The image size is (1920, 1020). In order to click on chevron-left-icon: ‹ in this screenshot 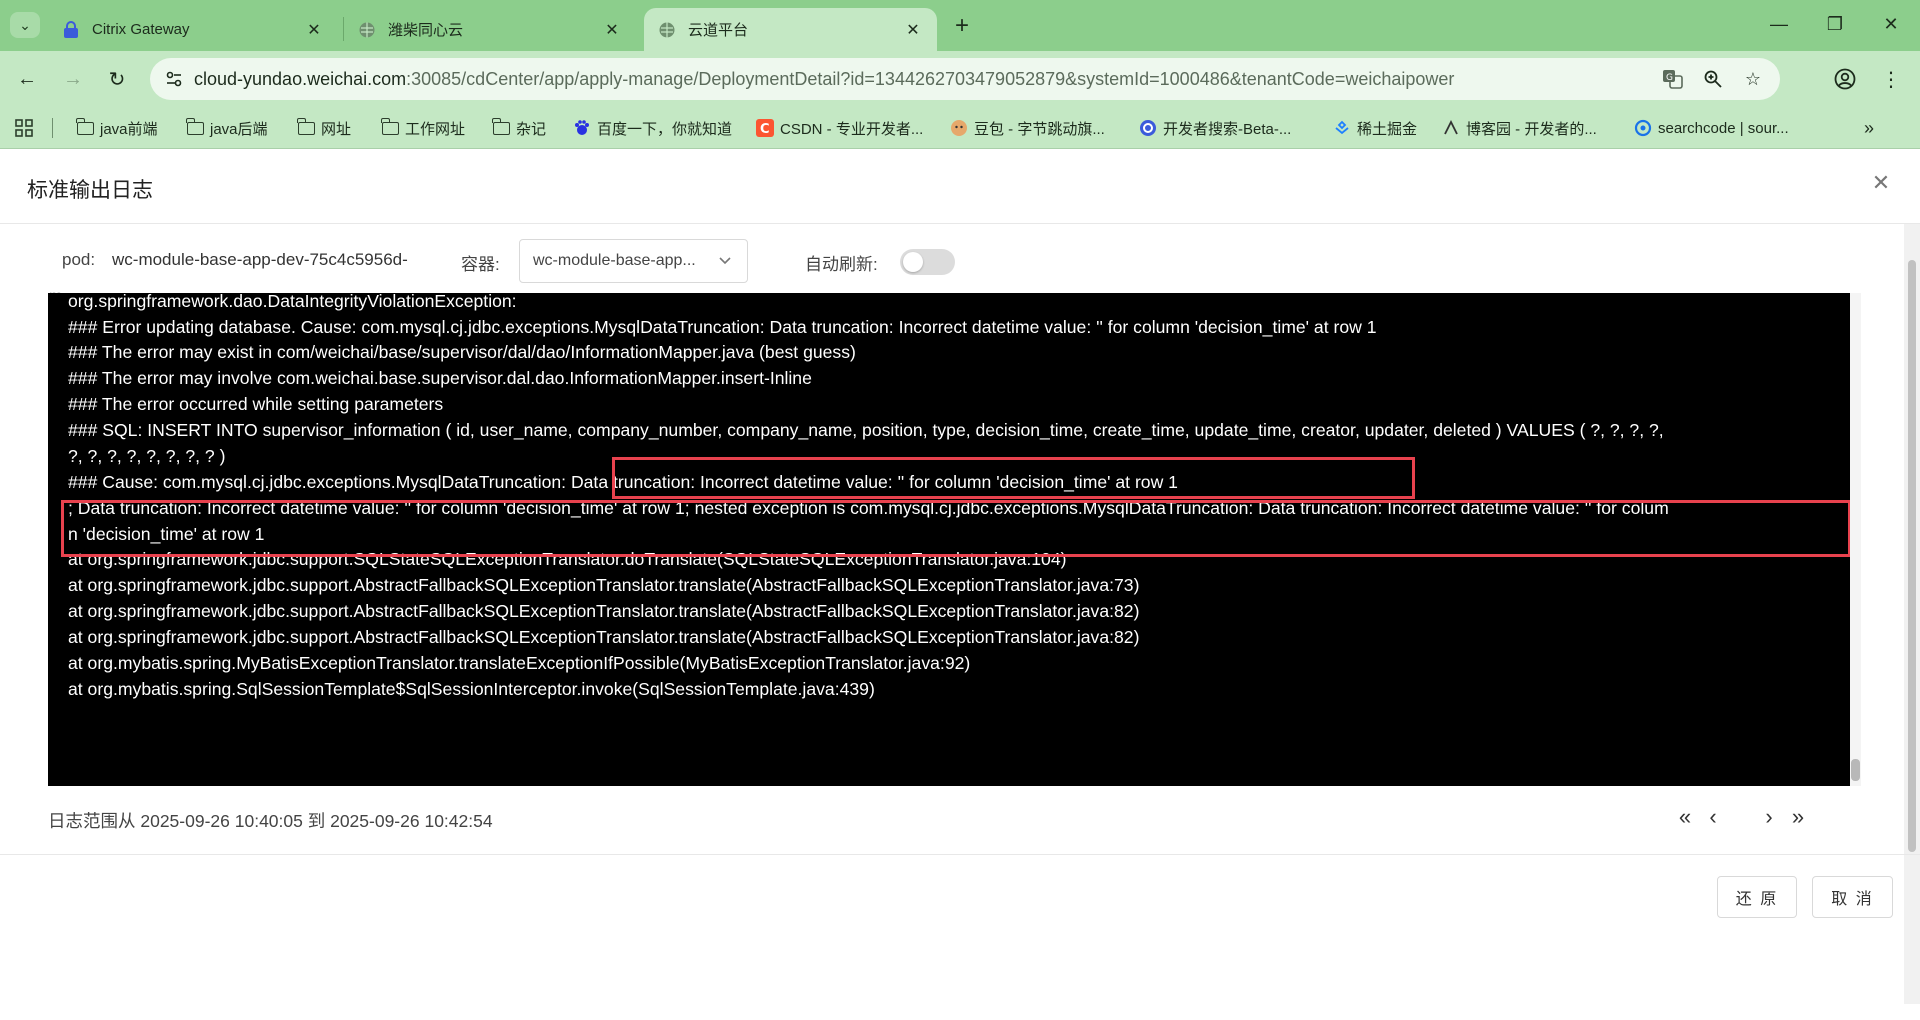, I will do `click(1713, 816)`.